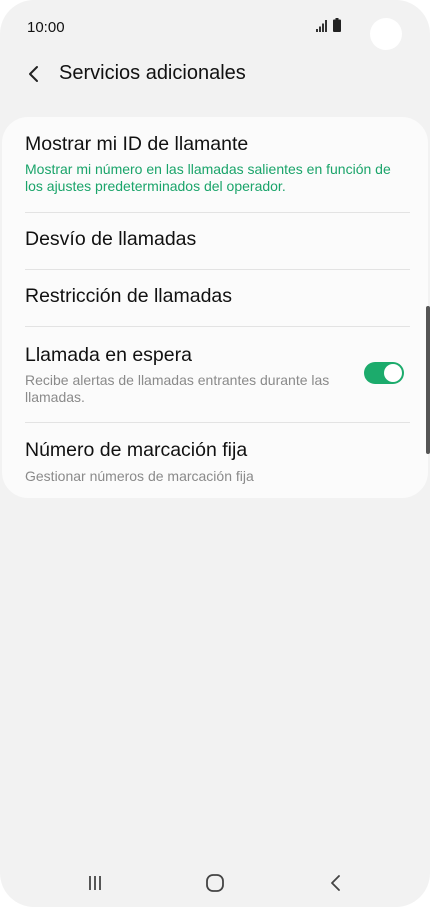 This screenshot has height=907, width=430. Describe the element at coordinates (46, 27) in the screenshot. I see `status-time: 10:00` at that location.